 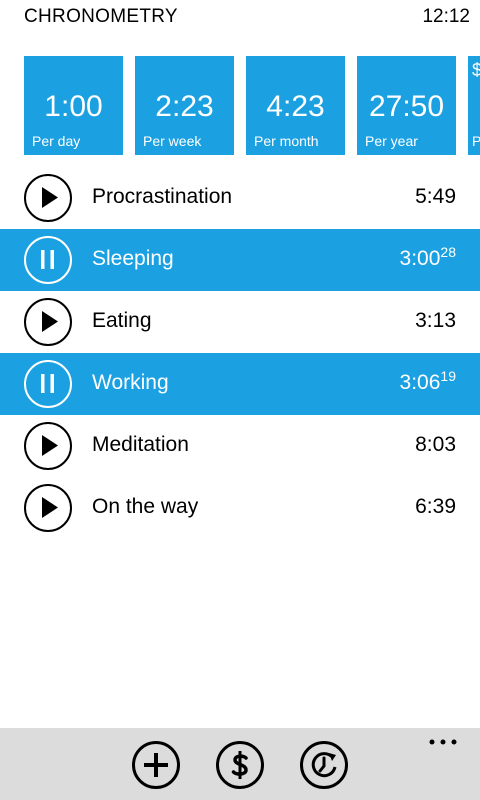 What do you see at coordinates (435, 320) in the screenshot?
I see `activity-time: 3:13` at bounding box center [435, 320].